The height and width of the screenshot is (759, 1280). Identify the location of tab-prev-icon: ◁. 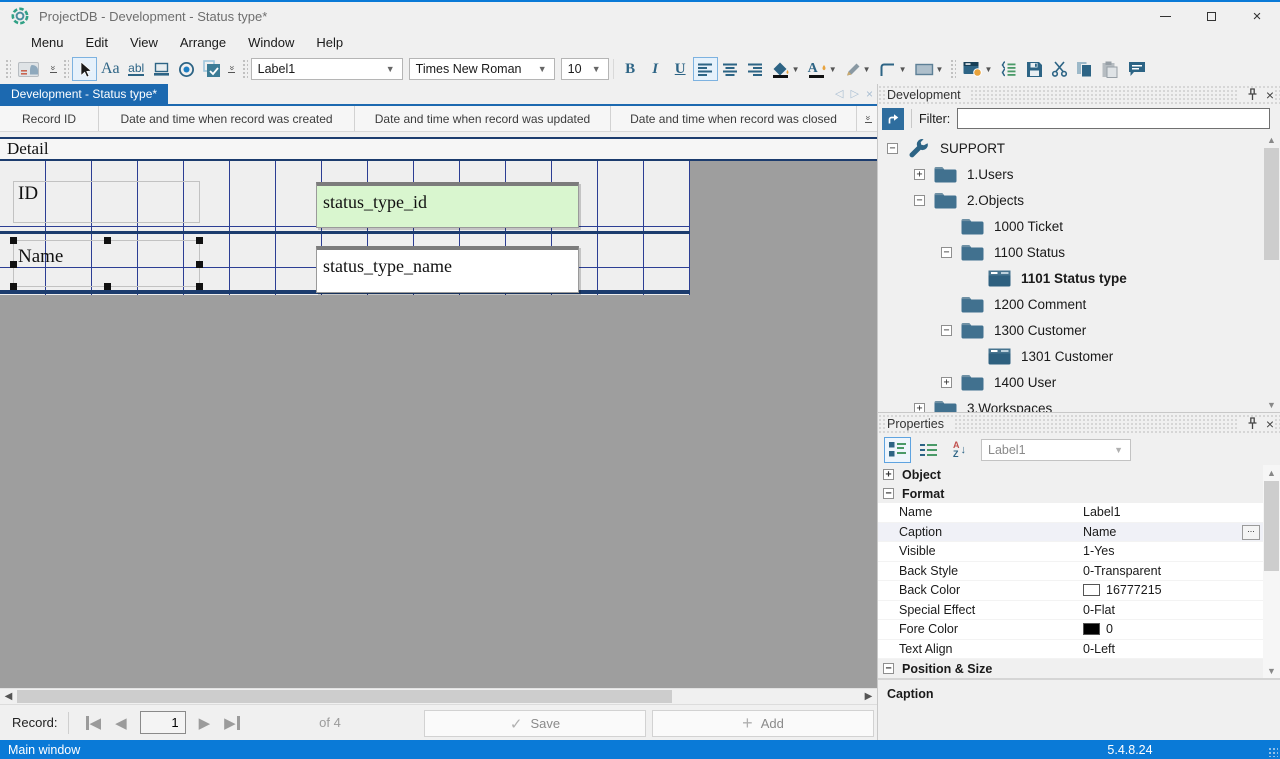
(839, 94).